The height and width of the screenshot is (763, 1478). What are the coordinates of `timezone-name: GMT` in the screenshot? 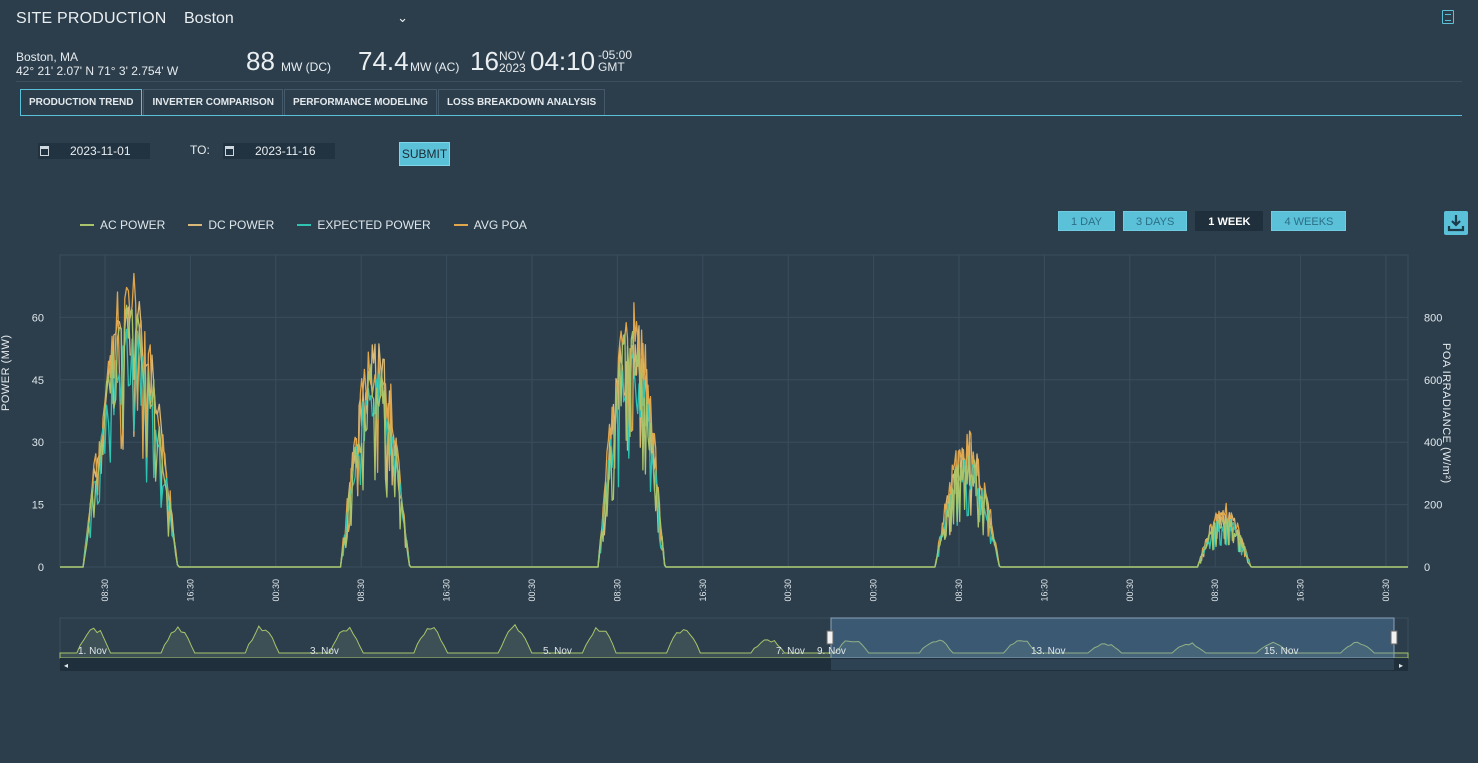 It's located at (611, 67).